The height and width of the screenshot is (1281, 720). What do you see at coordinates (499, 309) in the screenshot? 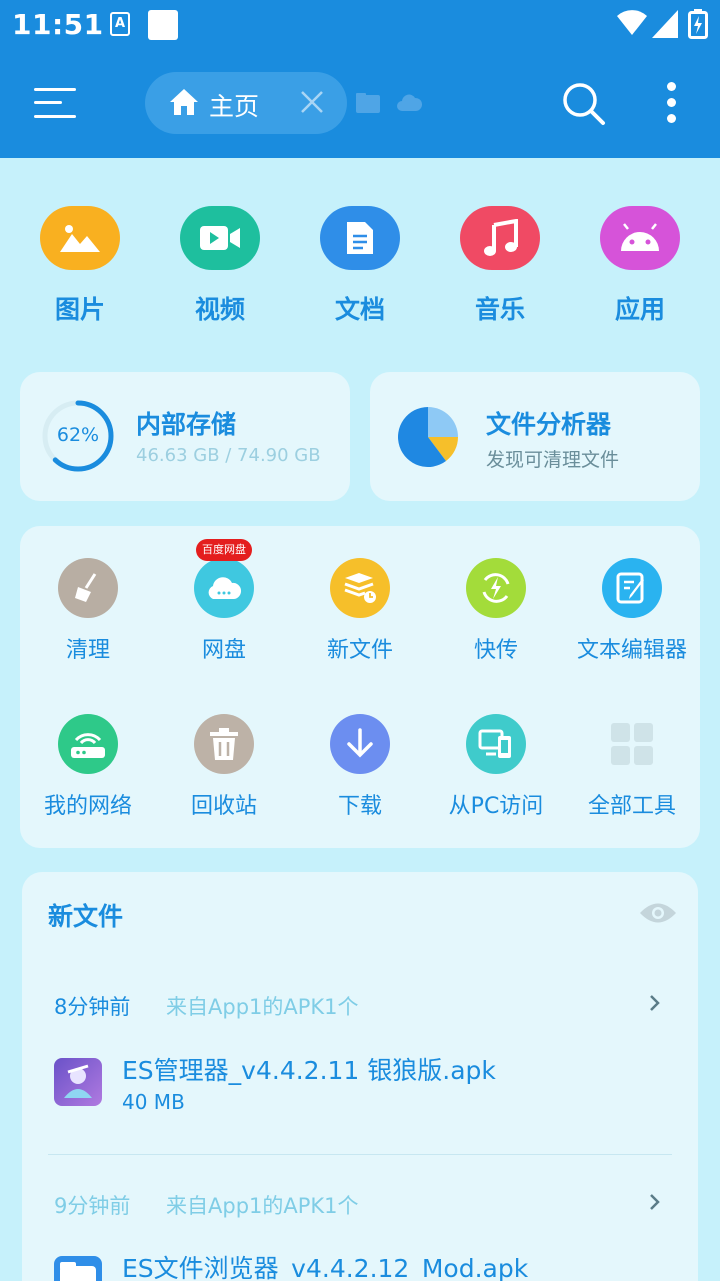
I see `category-label: 音乐` at bounding box center [499, 309].